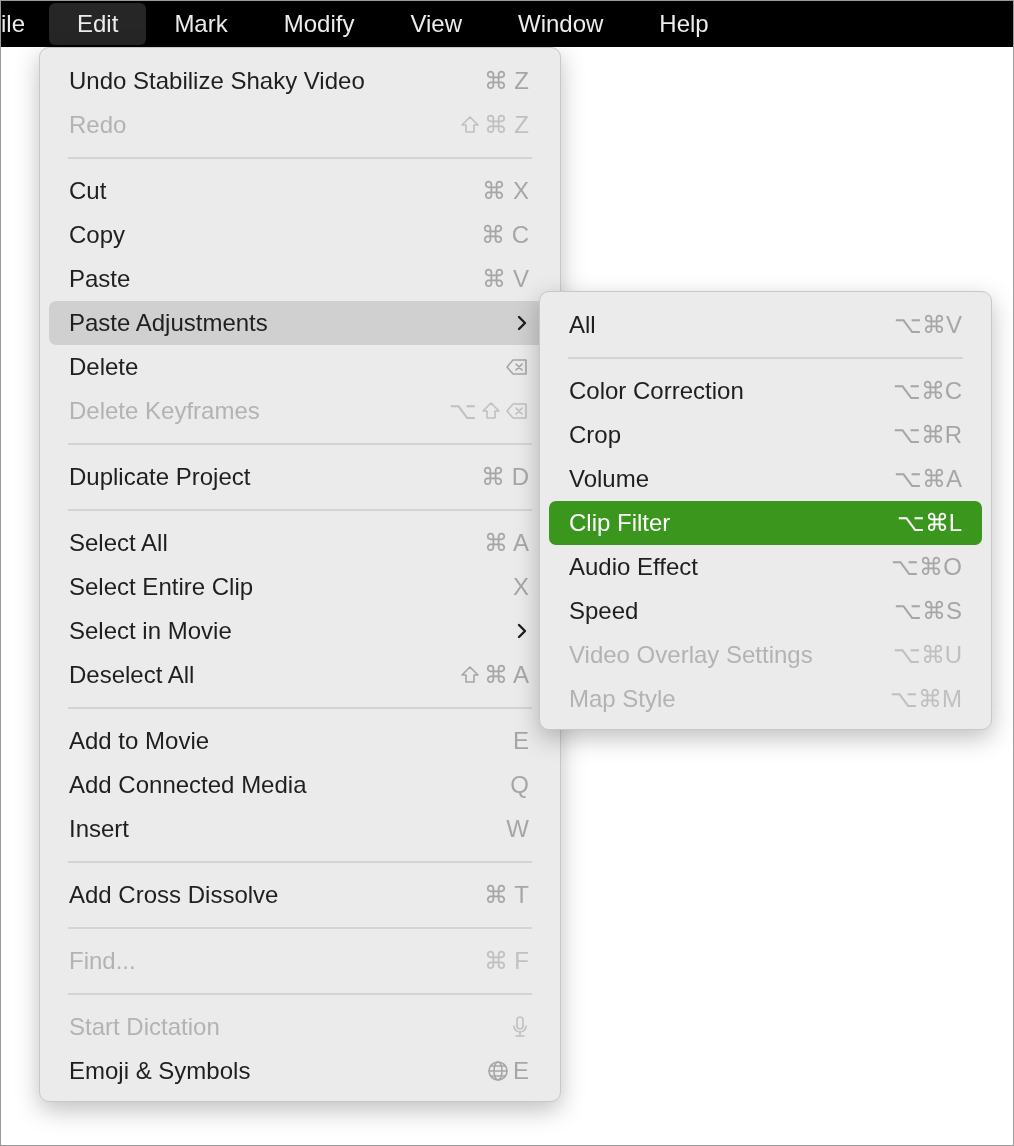  I want to click on menu-item: Paste ⌘ V, so click(300, 279).